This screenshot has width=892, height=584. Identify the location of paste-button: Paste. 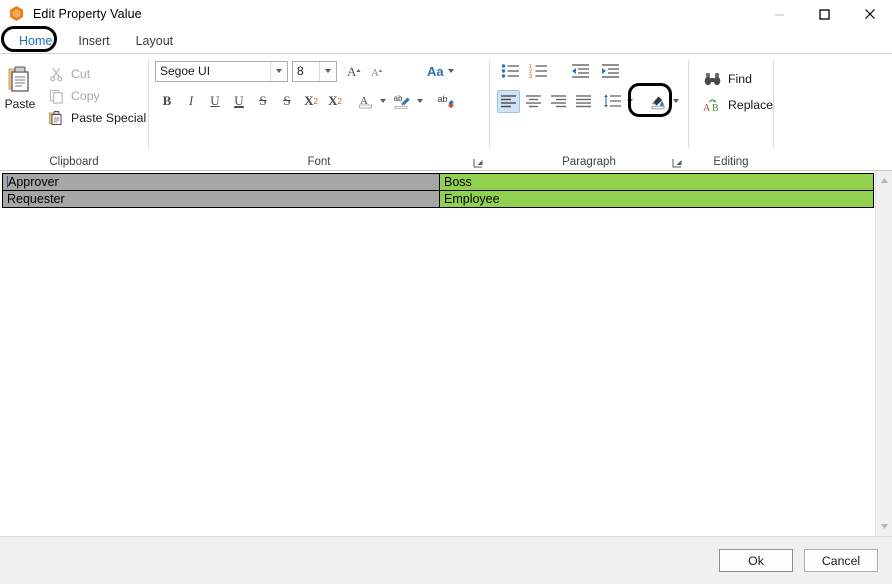
(20, 85).